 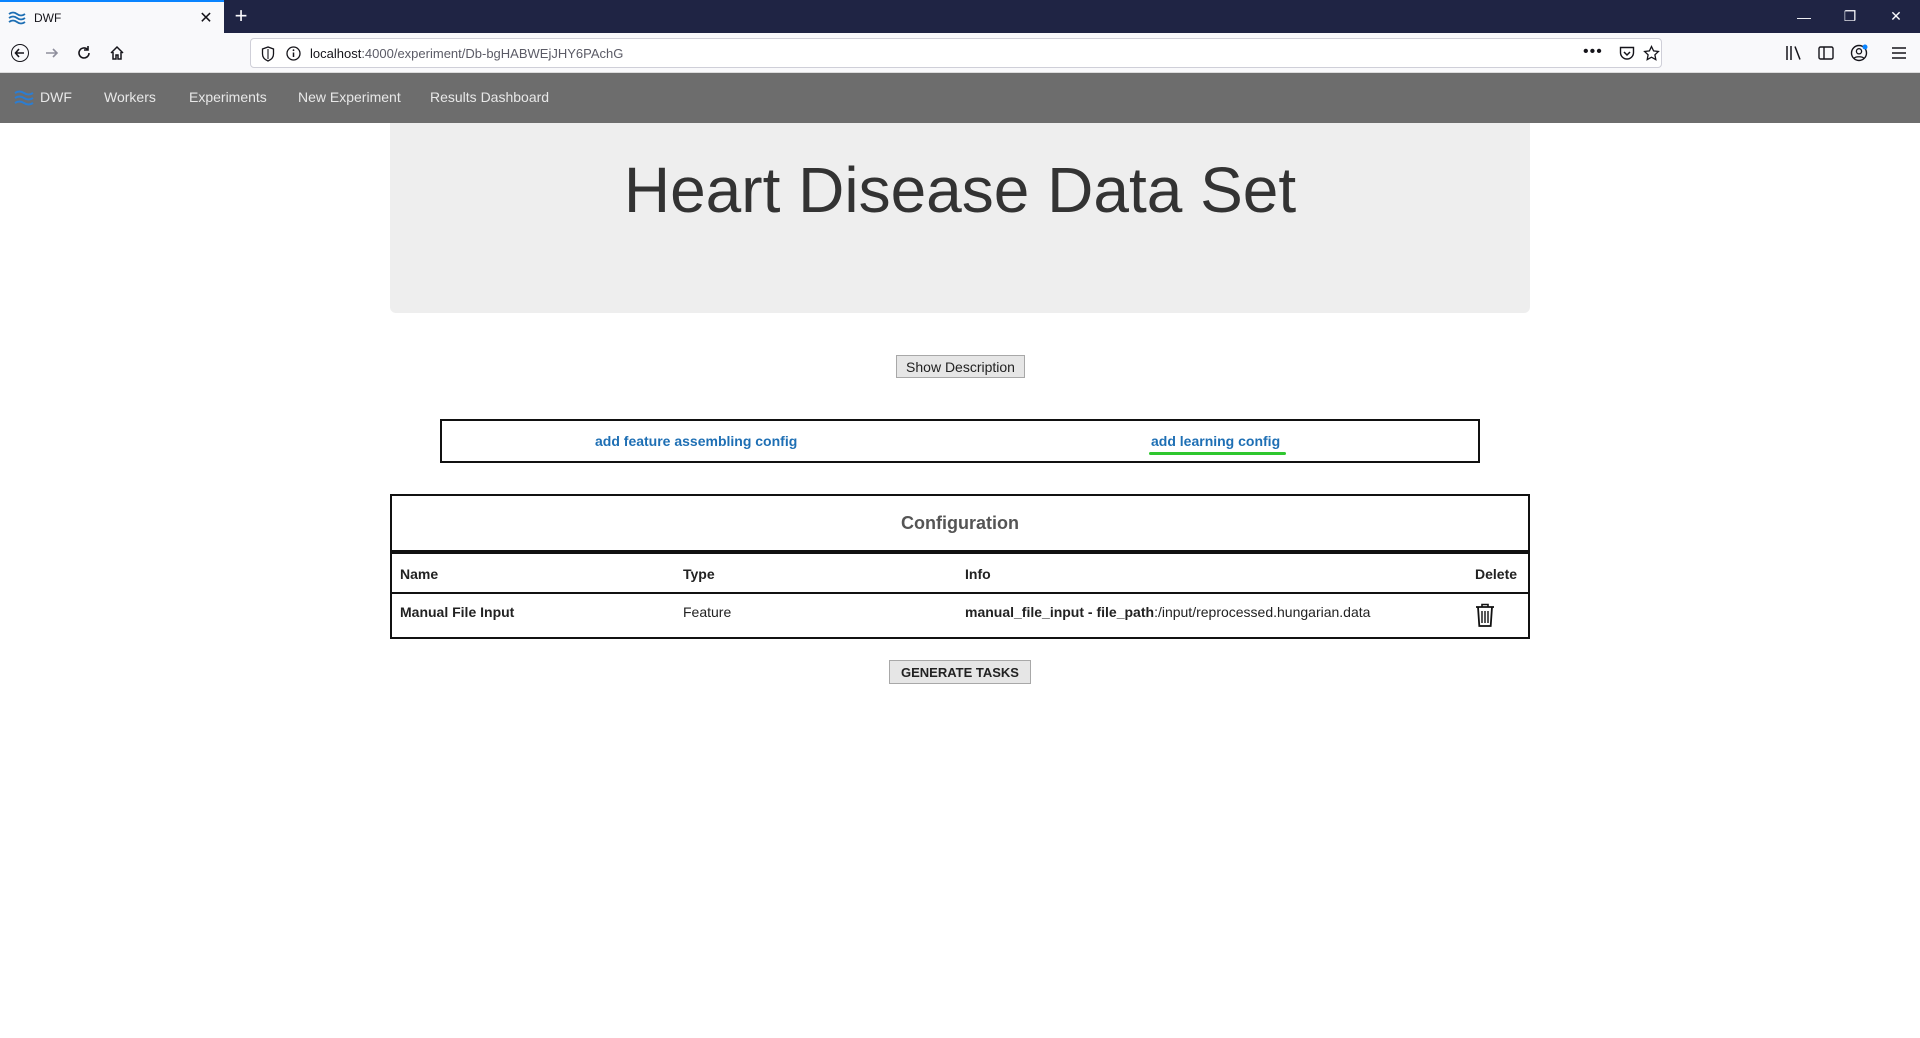 What do you see at coordinates (56, 97) in the screenshot?
I see `brand-link: DWF` at bounding box center [56, 97].